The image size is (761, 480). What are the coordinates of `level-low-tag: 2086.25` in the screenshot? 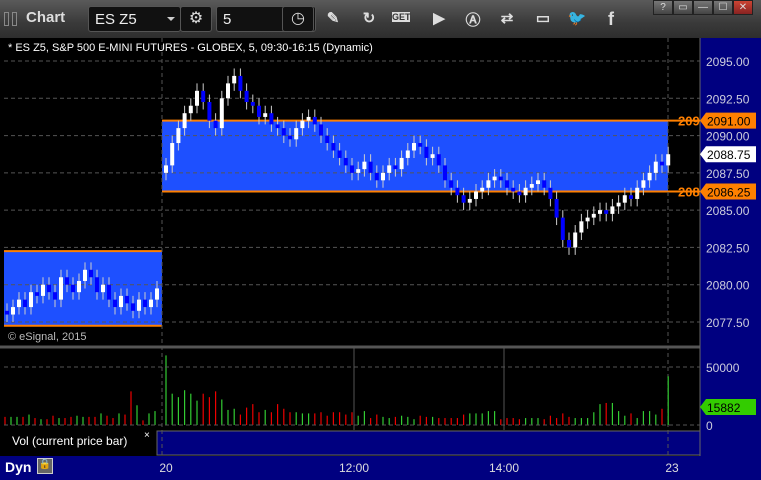 It's located at (729, 192).